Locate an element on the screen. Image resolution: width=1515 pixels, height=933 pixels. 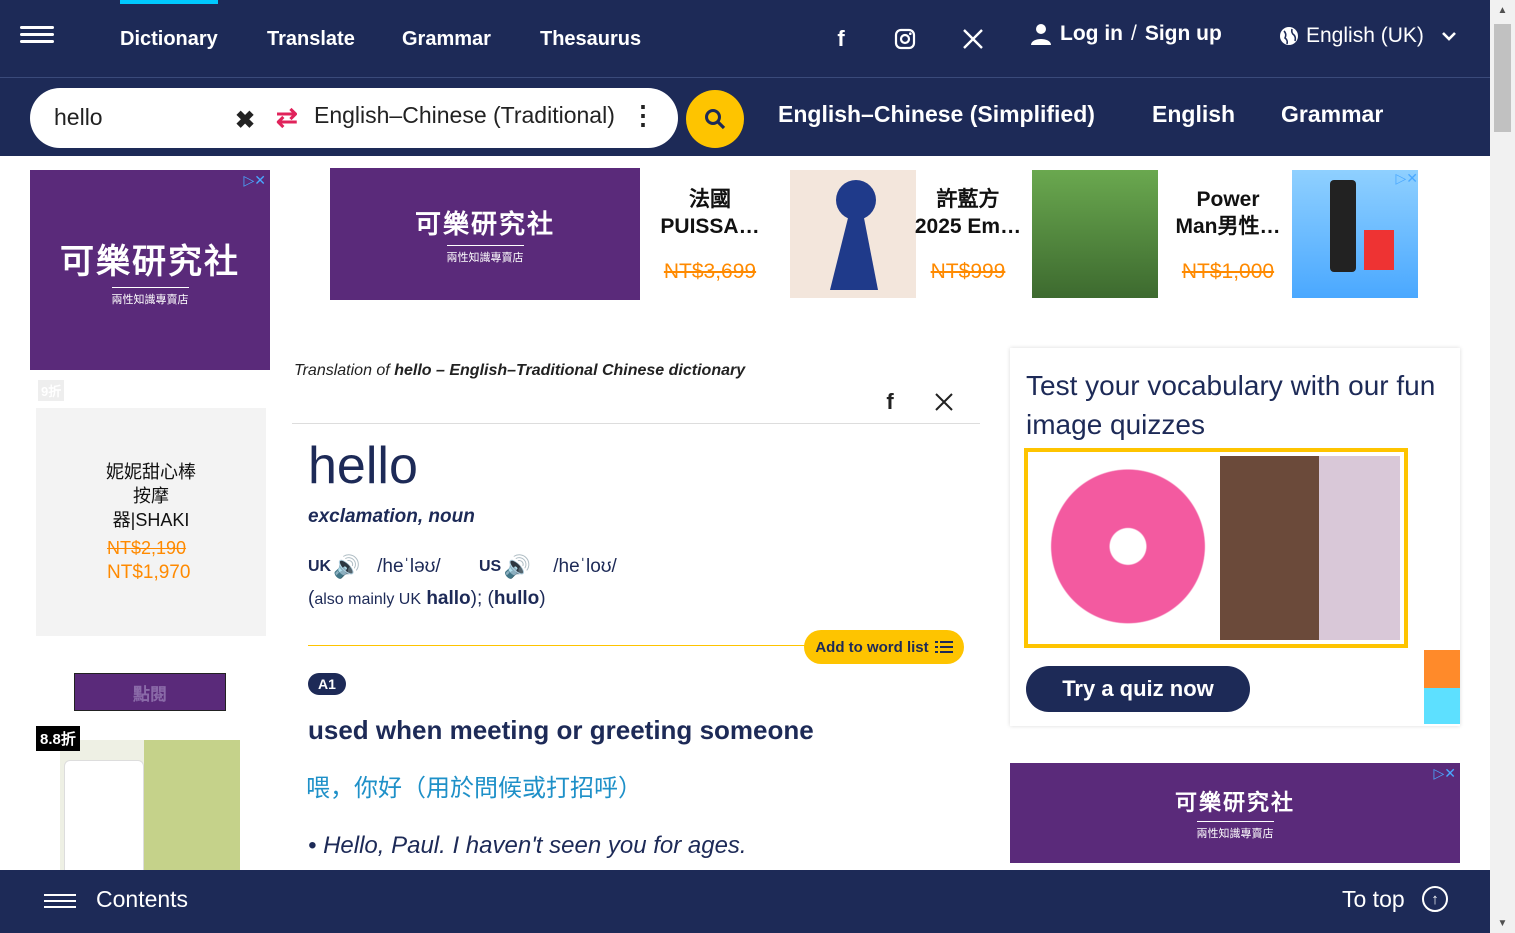
swap-icon: ⇄ is located at coordinates (287, 117).